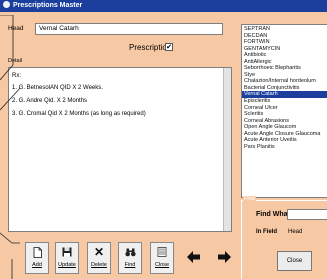  I want to click on right-arrow-icon, so click(224, 257).